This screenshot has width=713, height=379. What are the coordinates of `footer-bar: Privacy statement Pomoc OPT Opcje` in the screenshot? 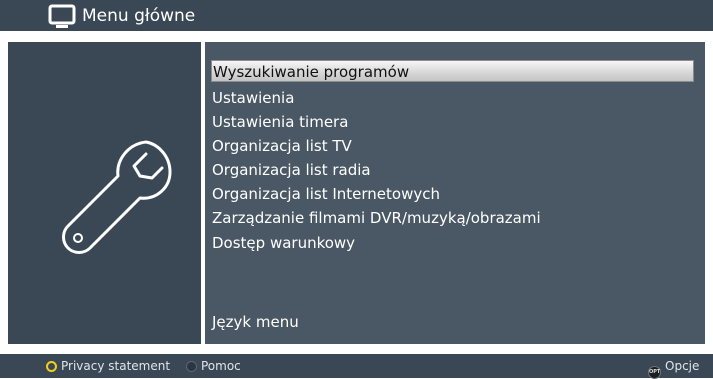 It's located at (356, 366).